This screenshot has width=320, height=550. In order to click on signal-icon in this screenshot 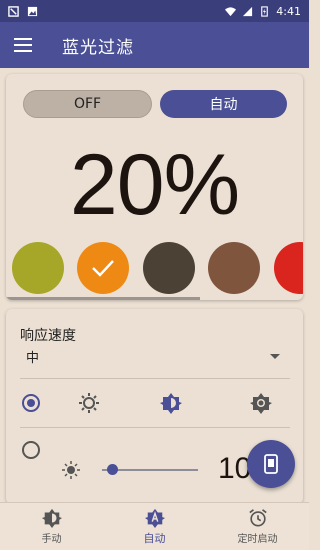, I will do `click(248, 11)`.